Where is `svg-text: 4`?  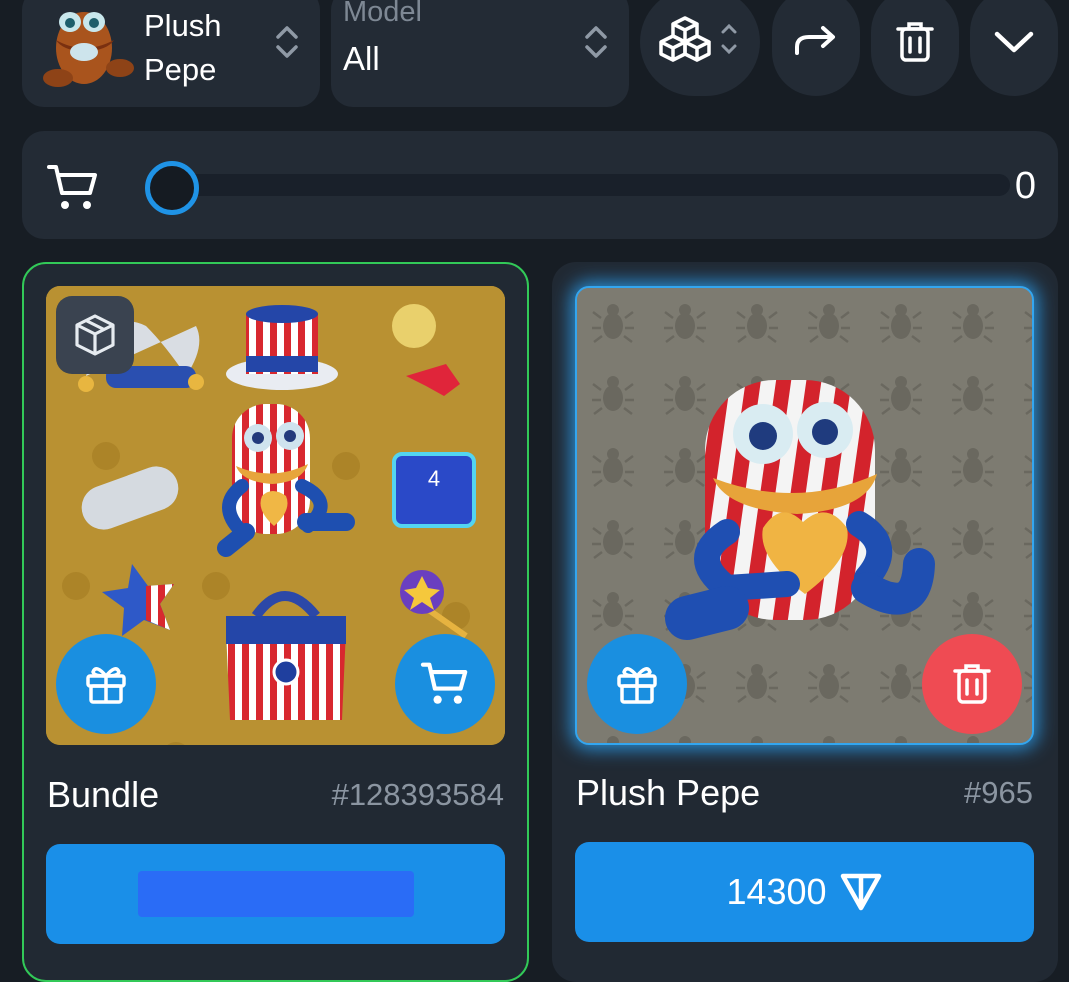 svg-text: 4 is located at coordinates (434, 478).